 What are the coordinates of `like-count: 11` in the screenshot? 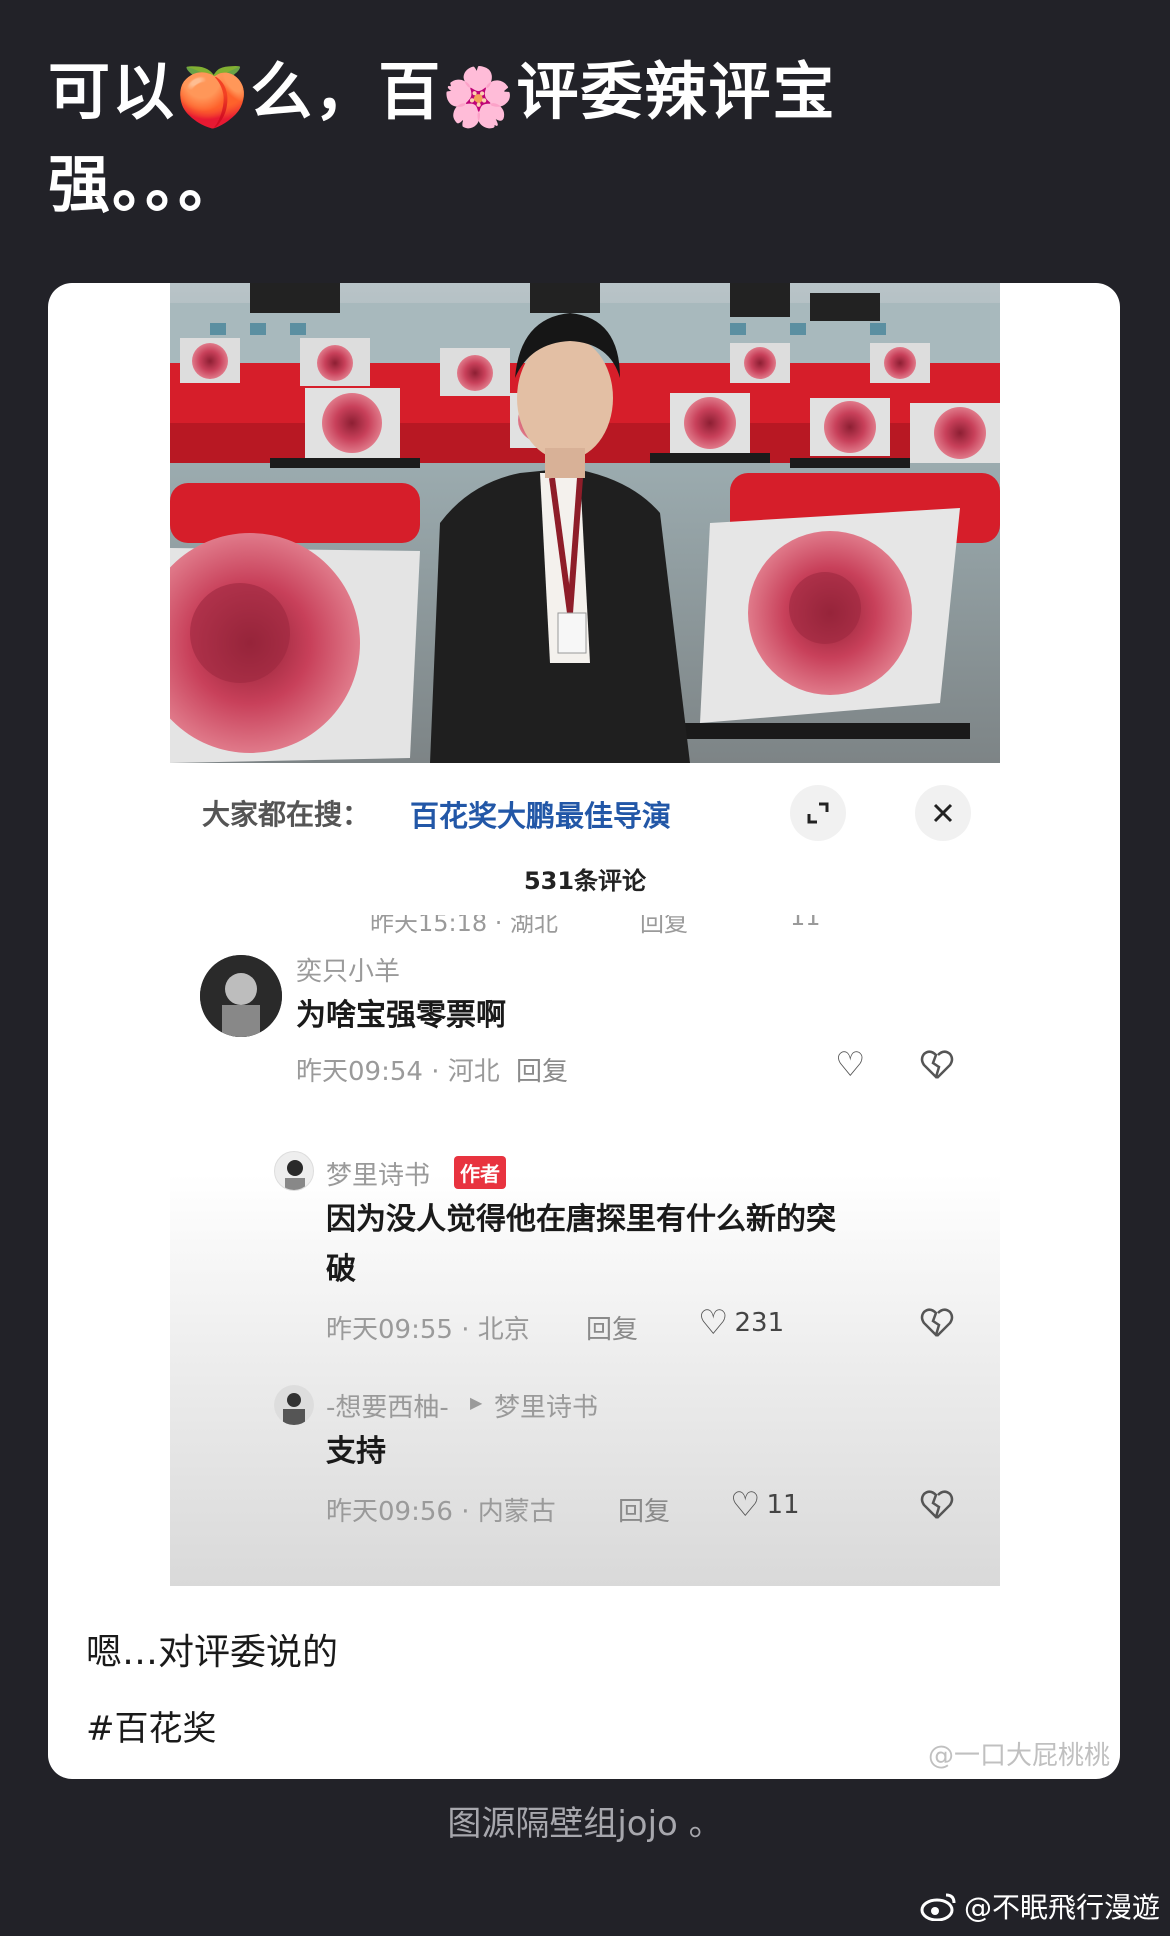 It's located at (783, 1505).